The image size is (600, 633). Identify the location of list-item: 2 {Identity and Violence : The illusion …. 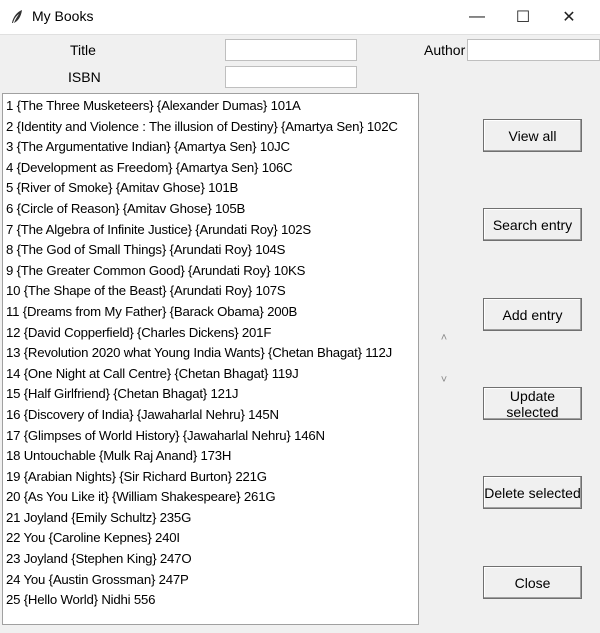
(212, 127).